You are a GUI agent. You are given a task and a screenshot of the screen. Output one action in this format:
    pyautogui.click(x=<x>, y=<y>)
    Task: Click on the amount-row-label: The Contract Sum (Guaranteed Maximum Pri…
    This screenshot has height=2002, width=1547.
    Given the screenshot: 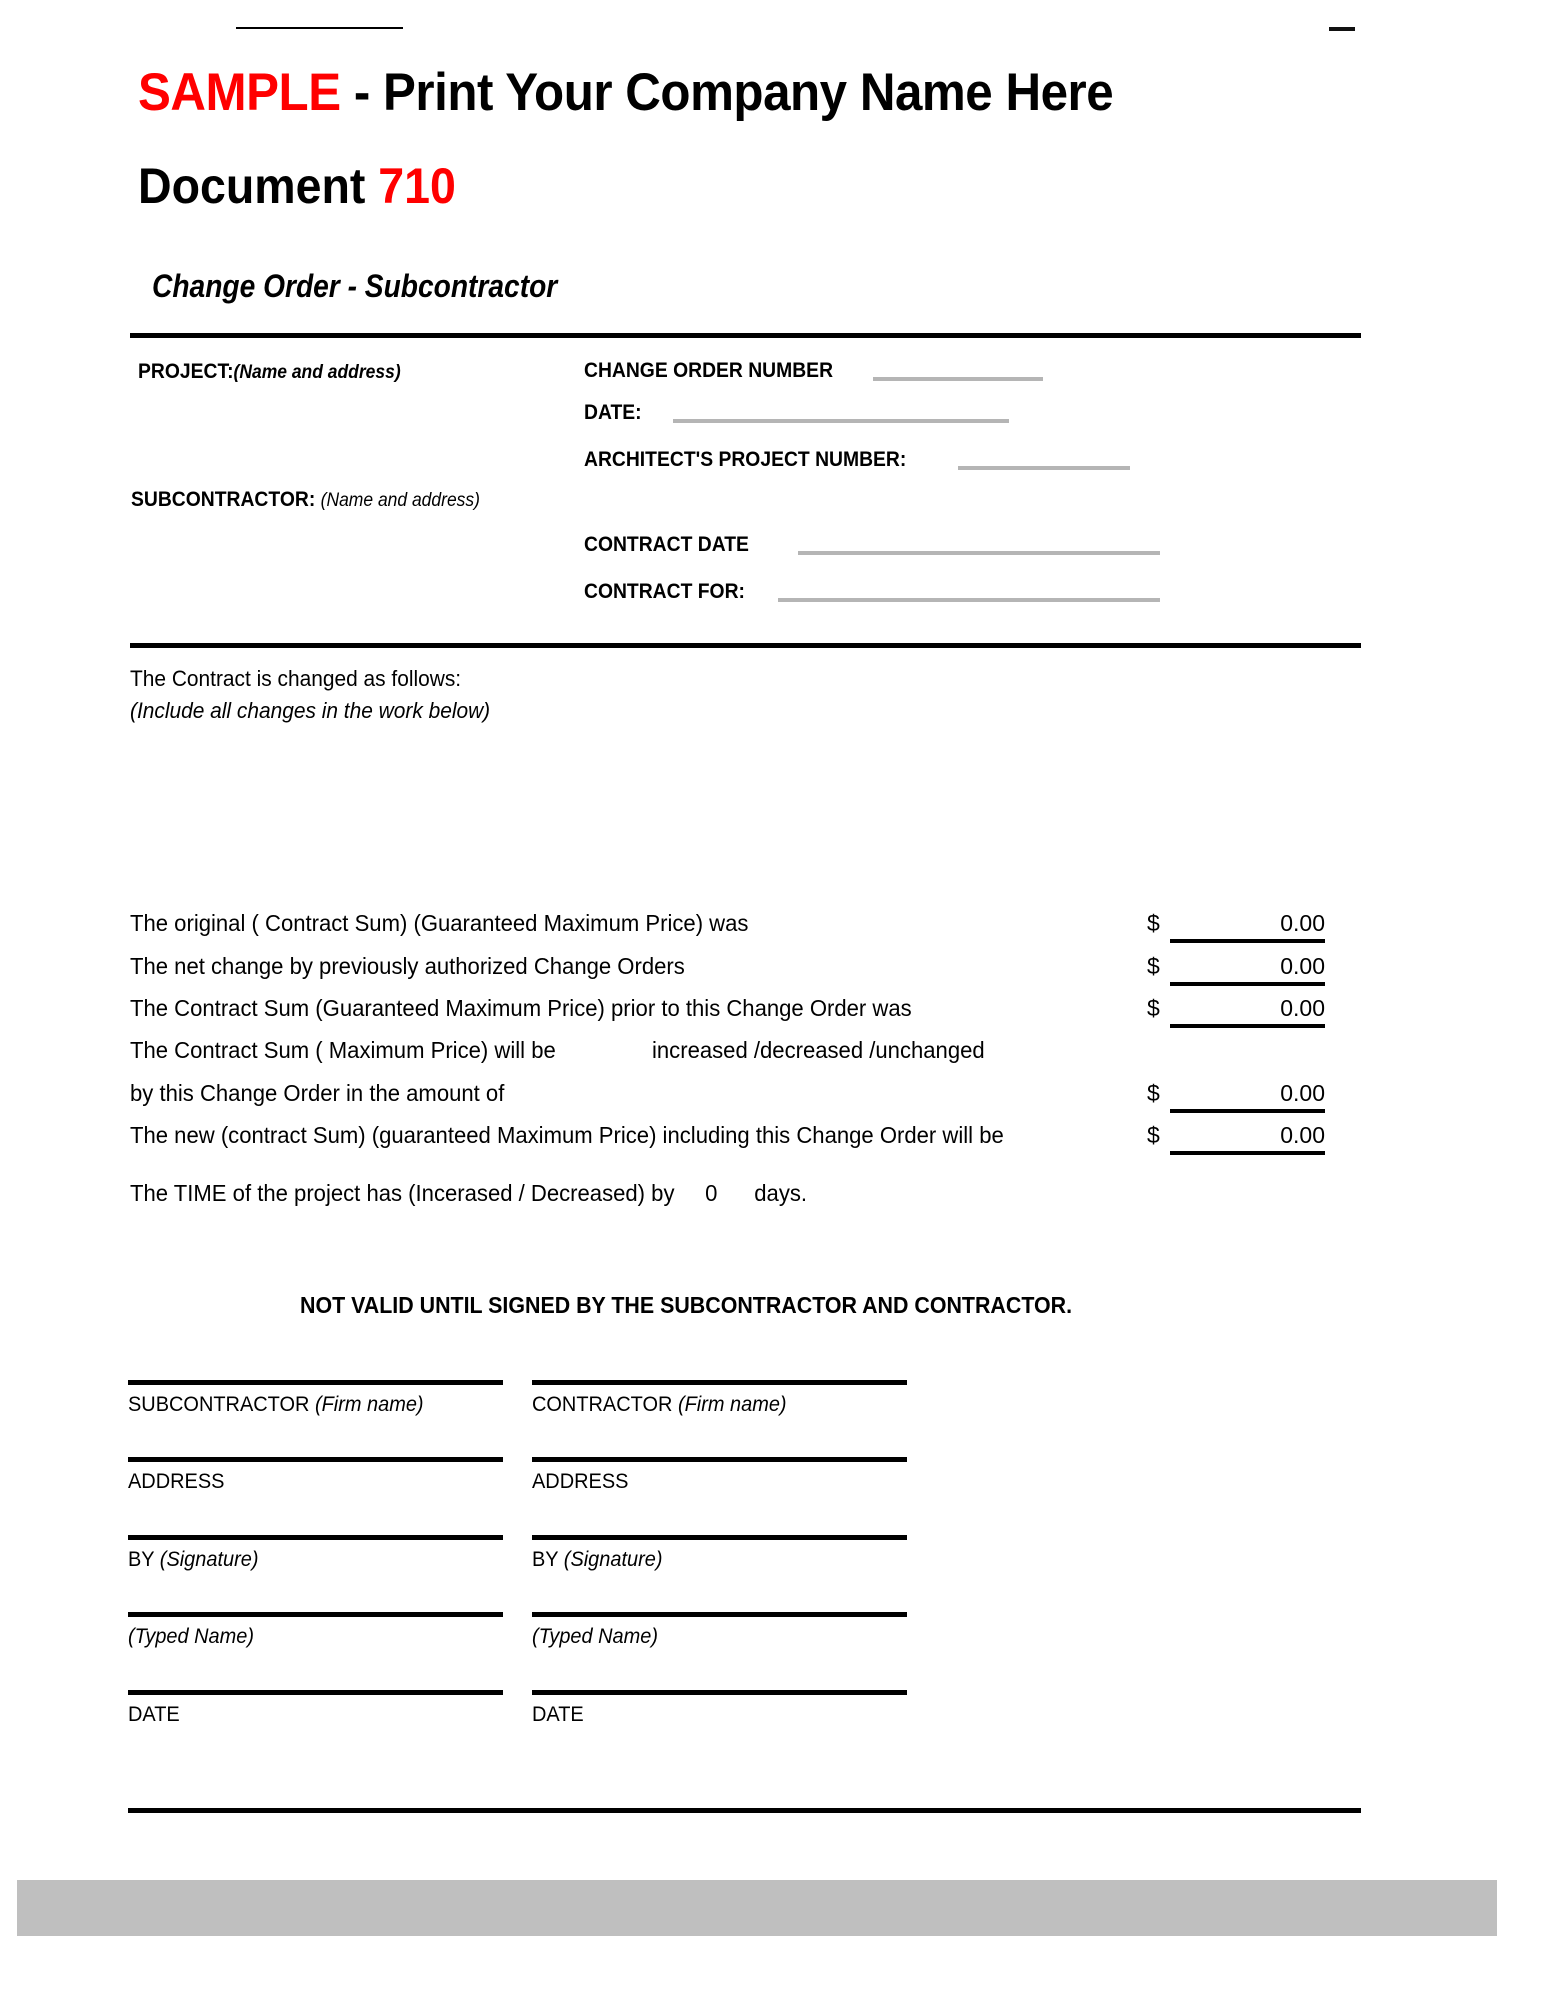 What is the action you would take?
    pyautogui.click(x=521, y=1008)
    